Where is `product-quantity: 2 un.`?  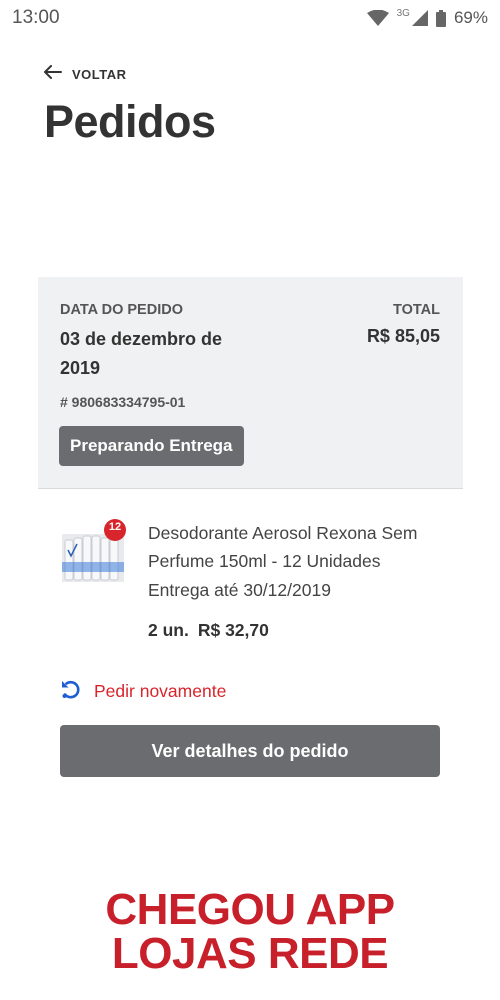
product-quantity: 2 un. is located at coordinates (168, 630).